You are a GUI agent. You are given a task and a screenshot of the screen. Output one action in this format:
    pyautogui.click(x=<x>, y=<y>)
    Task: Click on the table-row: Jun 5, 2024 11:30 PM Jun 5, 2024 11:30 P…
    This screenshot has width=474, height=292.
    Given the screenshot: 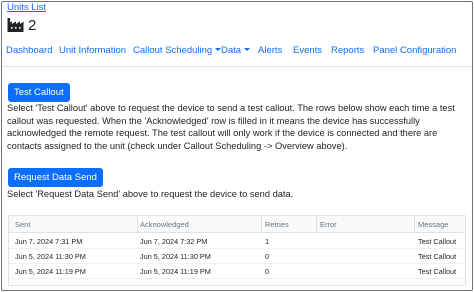 What is the action you would take?
    pyautogui.click(x=237, y=256)
    